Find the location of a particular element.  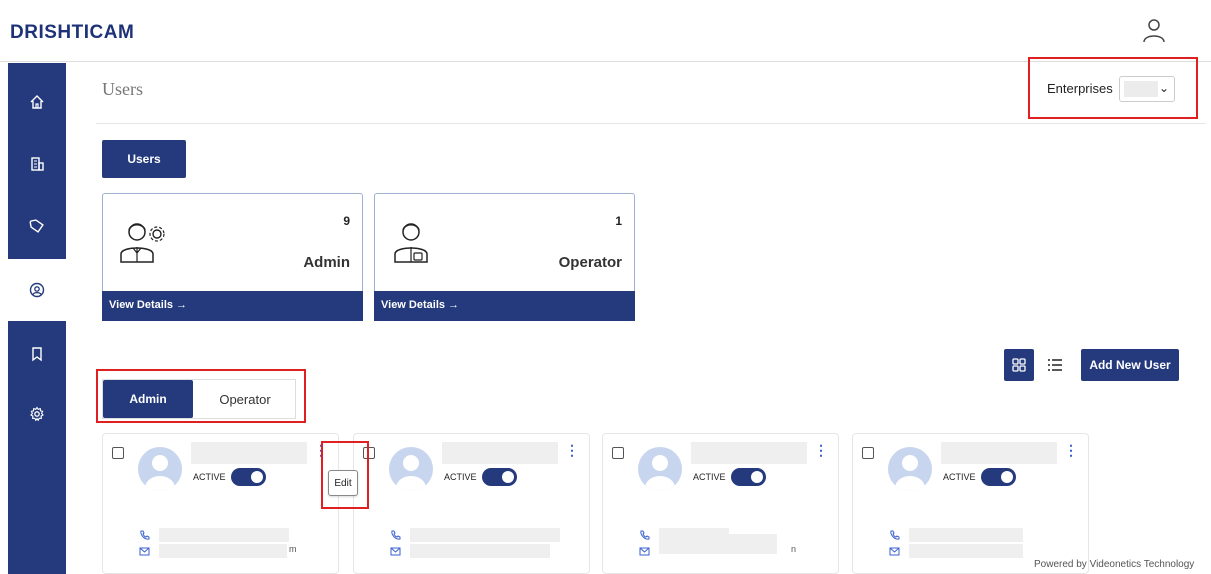

building-icon is located at coordinates (37, 164).